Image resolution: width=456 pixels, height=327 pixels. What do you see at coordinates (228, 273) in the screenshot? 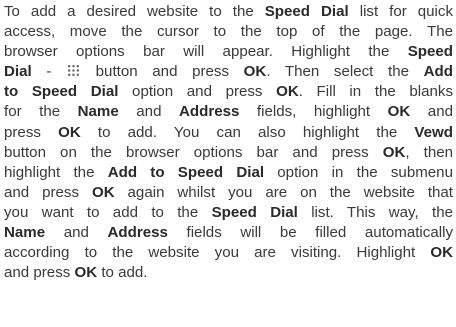
I see `text-line: and press OK to add.` at bounding box center [228, 273].